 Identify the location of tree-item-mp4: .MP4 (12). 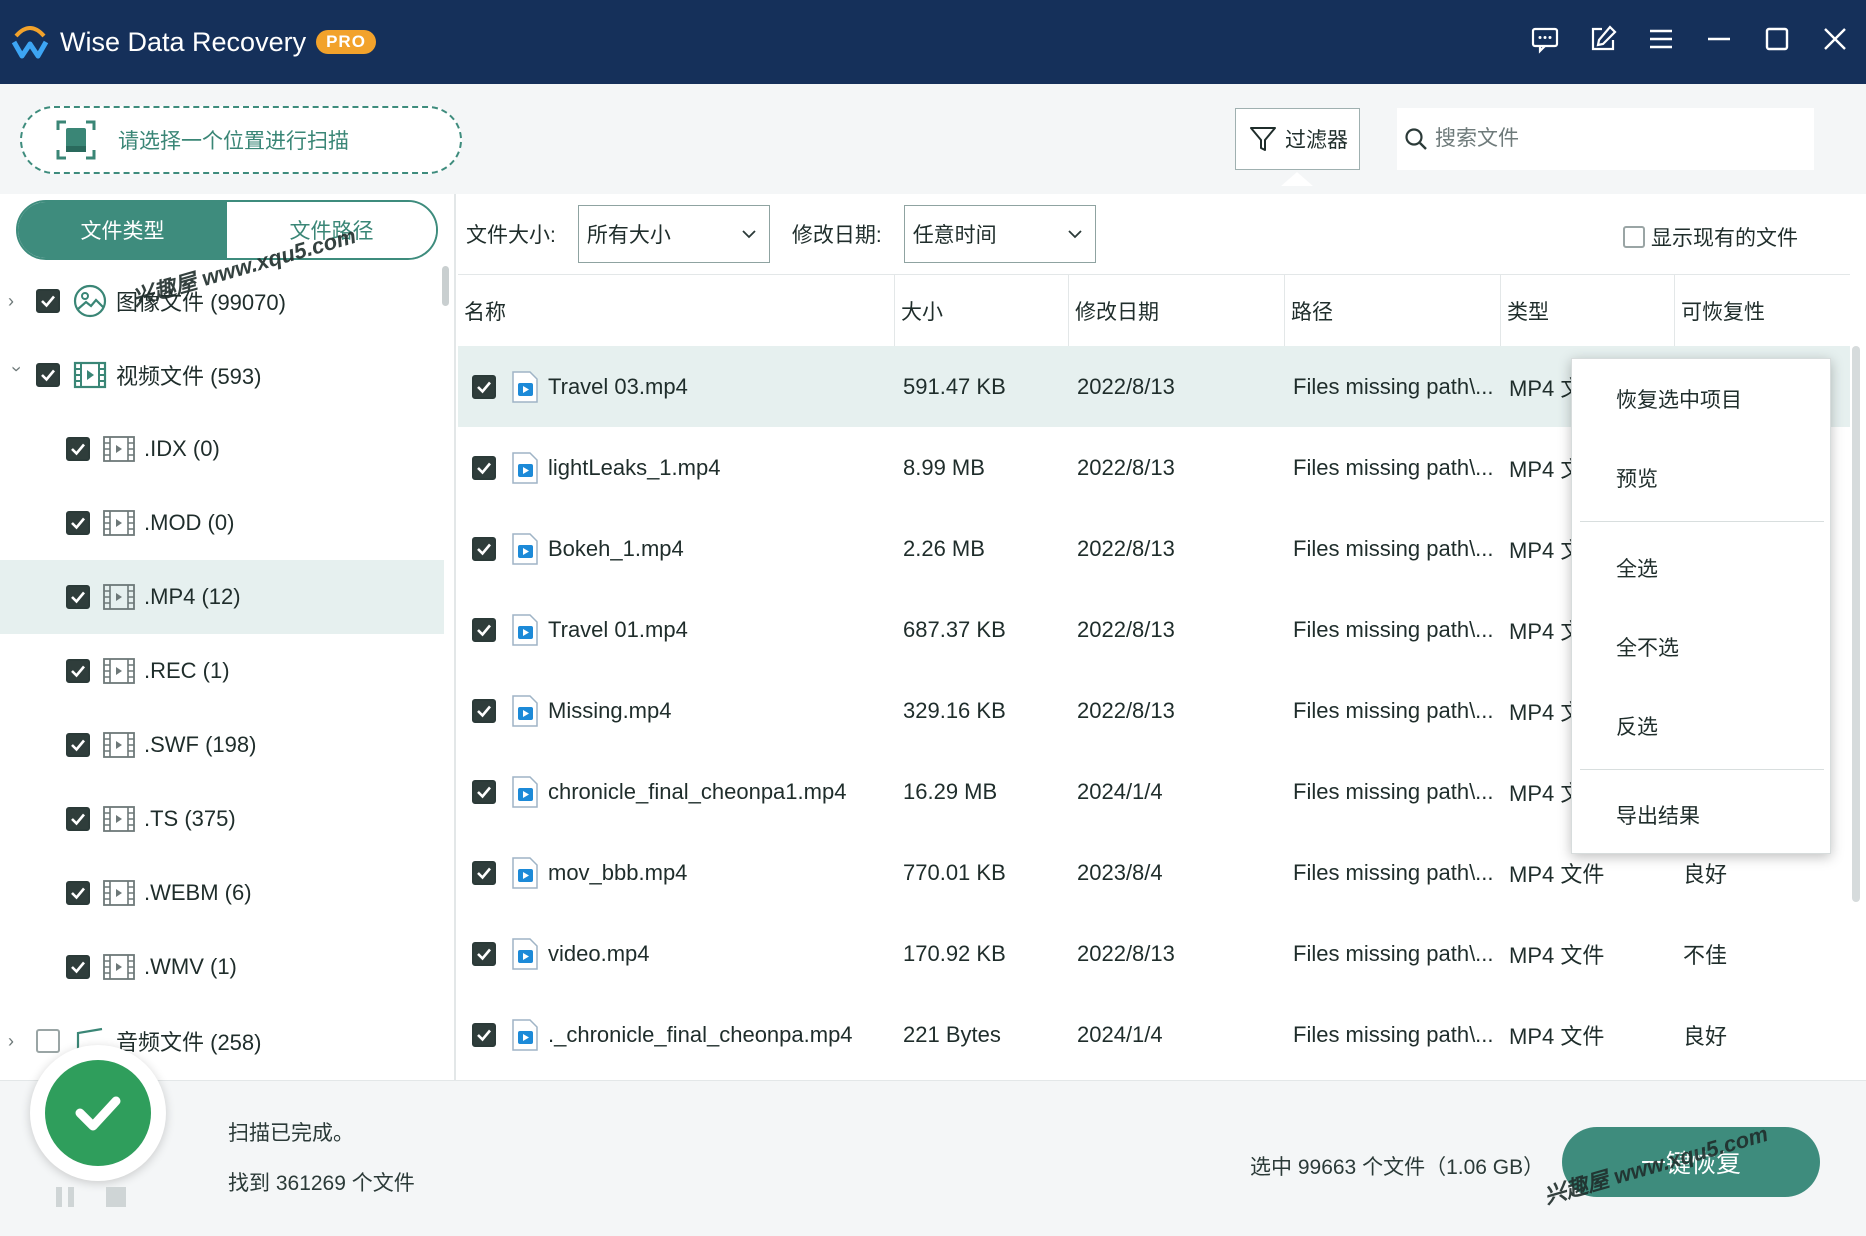
(222, 597).